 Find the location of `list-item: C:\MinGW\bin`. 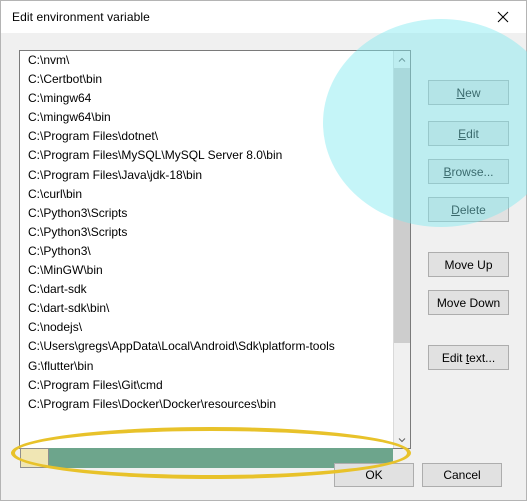

list-item: C:\MinGW\bin is located at coordinates (207, 270).